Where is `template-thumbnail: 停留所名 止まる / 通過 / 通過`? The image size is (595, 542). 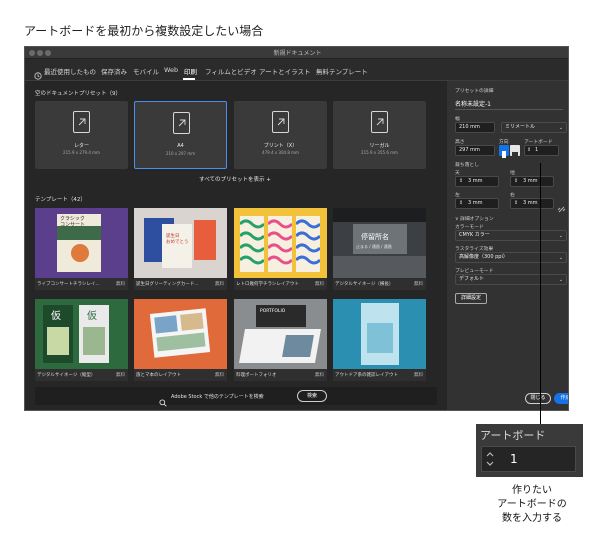 template-thumbnail: 停留所名 止まる / 通過 / 通過 is located at coordinates (379, 243).